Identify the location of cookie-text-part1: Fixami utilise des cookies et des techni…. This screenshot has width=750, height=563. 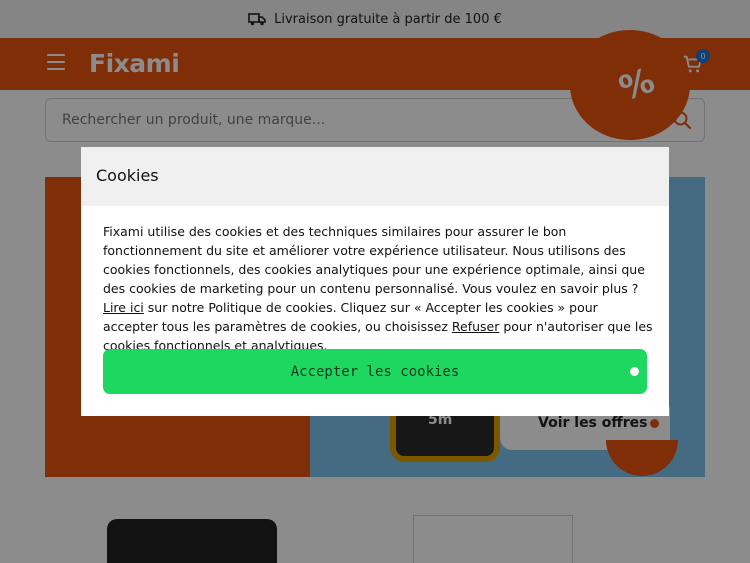
(374, 260).